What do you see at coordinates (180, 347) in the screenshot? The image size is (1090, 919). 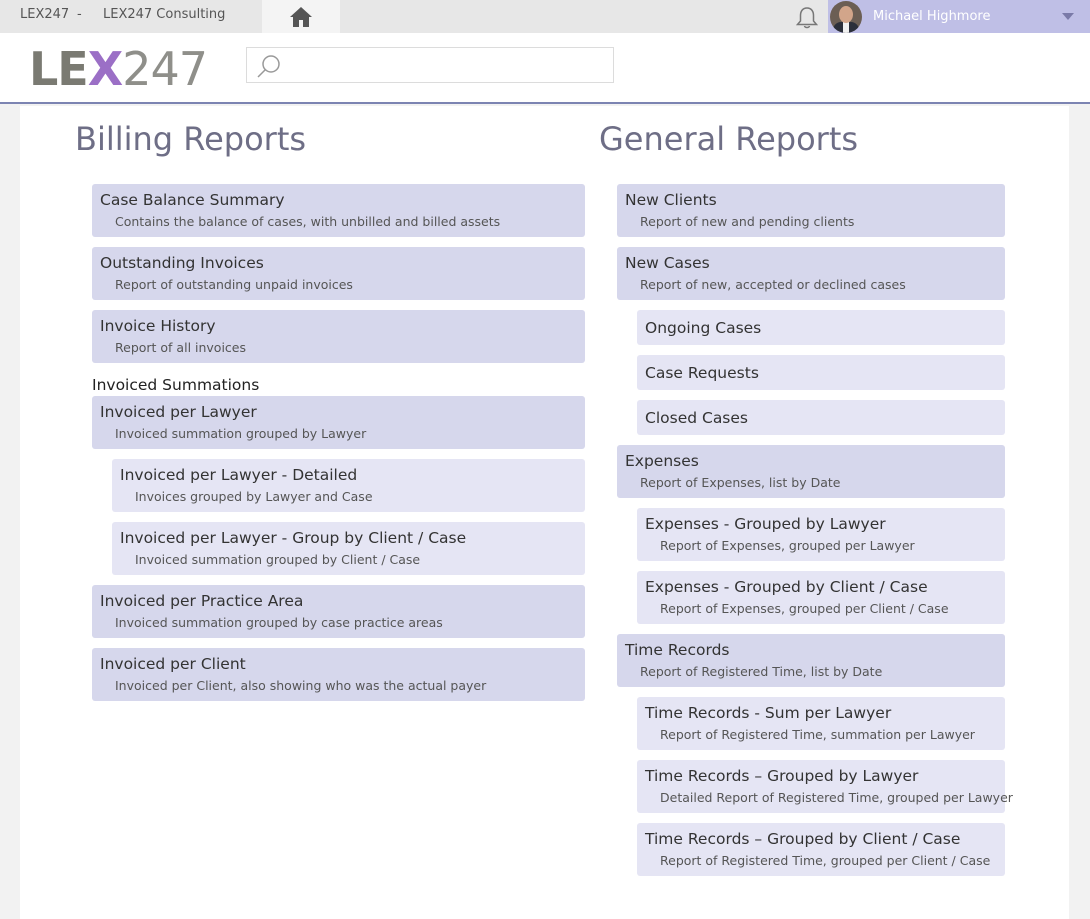 I see `report-description: Report of all invoices` at bounding box center [180, 347].